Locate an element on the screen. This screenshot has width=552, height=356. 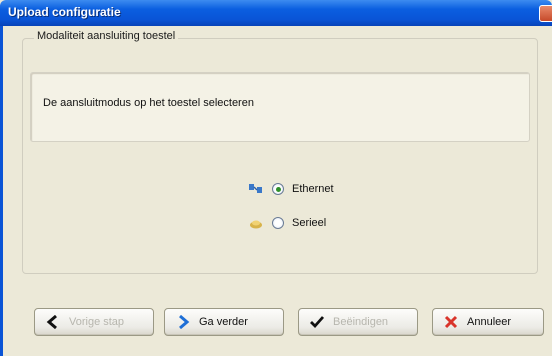
back-button: Vorige stap is located at coordinates (94, 322).